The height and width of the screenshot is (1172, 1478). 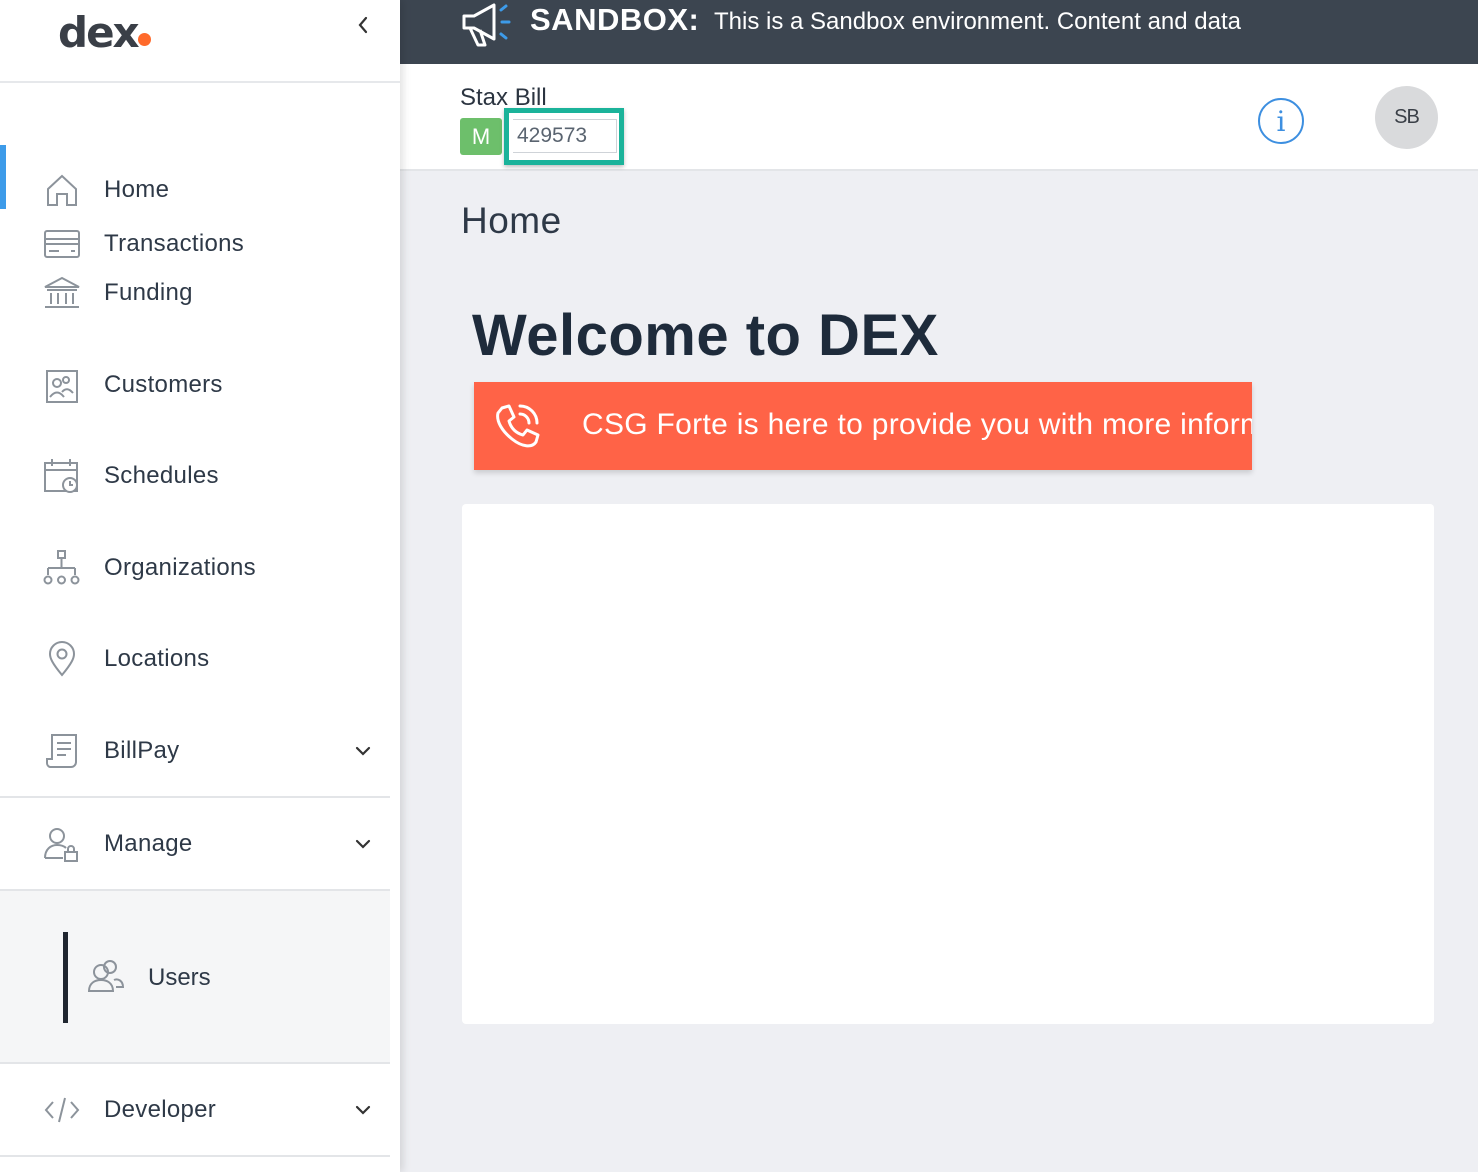 I want to click on chevron-left-icon, so click(x=363, y=25).